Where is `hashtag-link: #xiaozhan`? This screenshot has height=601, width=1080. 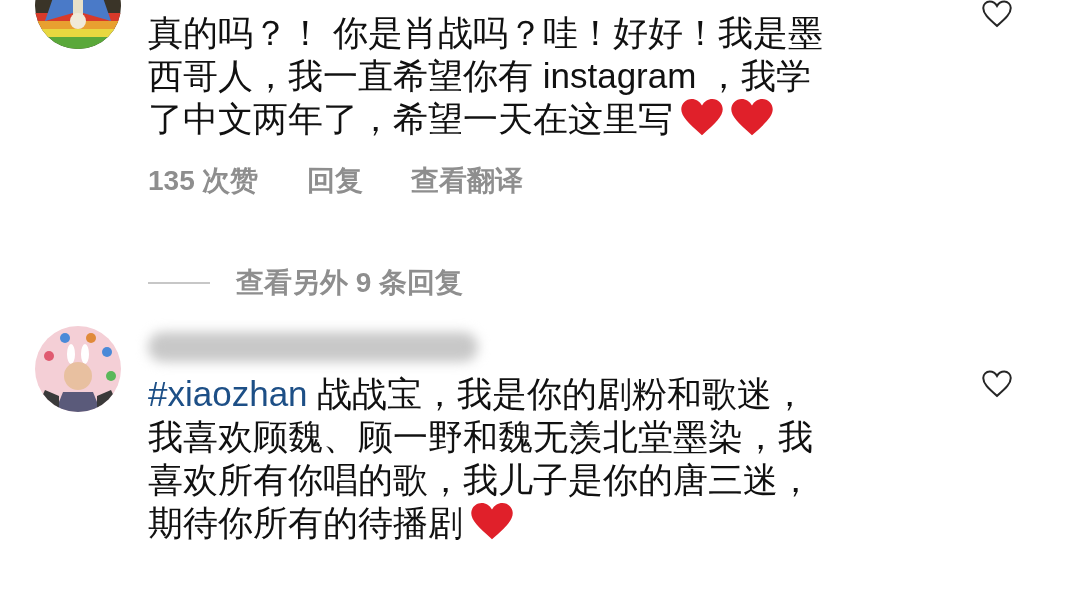
hashtag-link: #xiaozhan is located at coordinates (228, 393).